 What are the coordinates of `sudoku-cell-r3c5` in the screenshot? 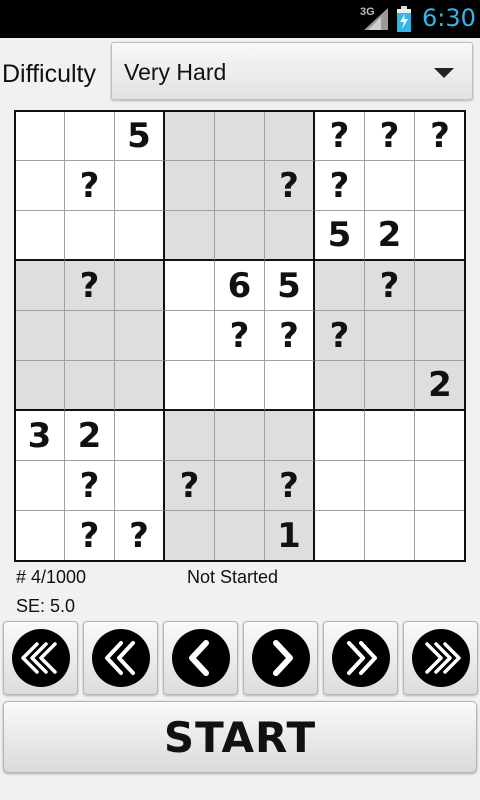 It's located at (240, 236).